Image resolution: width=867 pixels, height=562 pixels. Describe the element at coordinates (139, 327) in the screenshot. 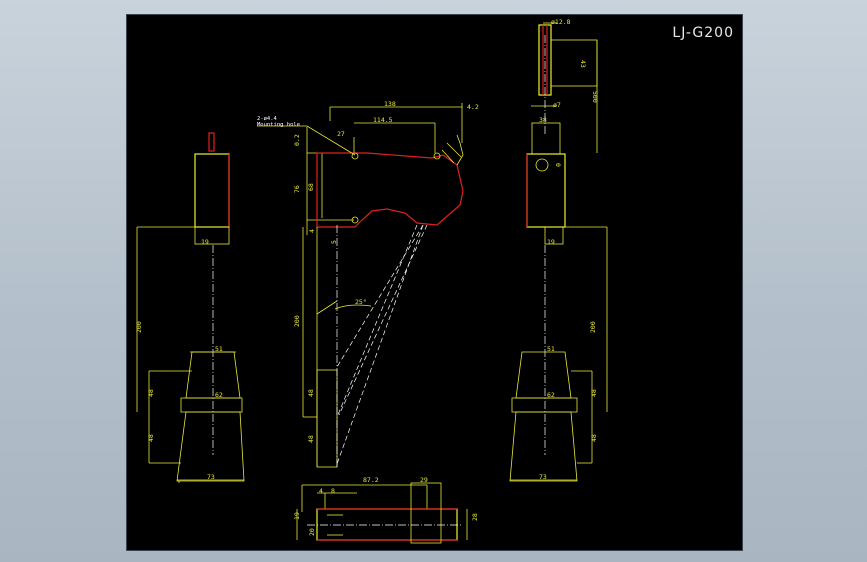

I see `dim-200-left: 200` at that location.